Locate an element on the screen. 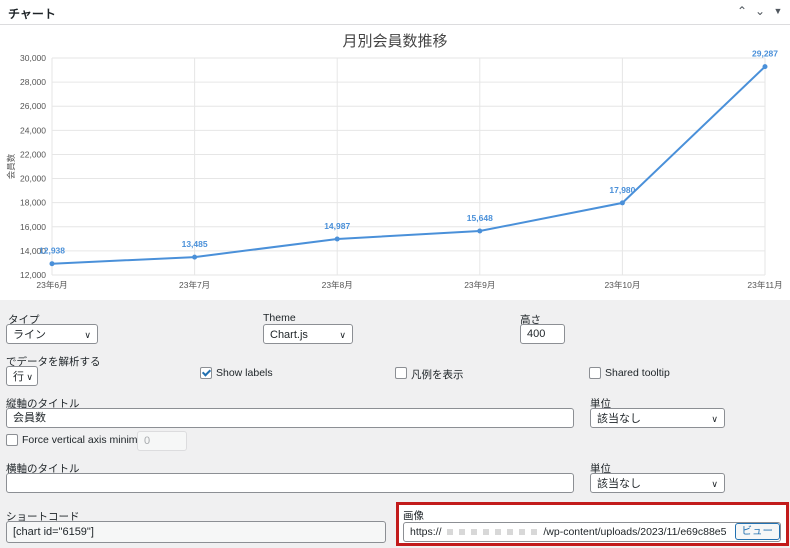  theme-label: Theme is located at coordinates (279, 318).